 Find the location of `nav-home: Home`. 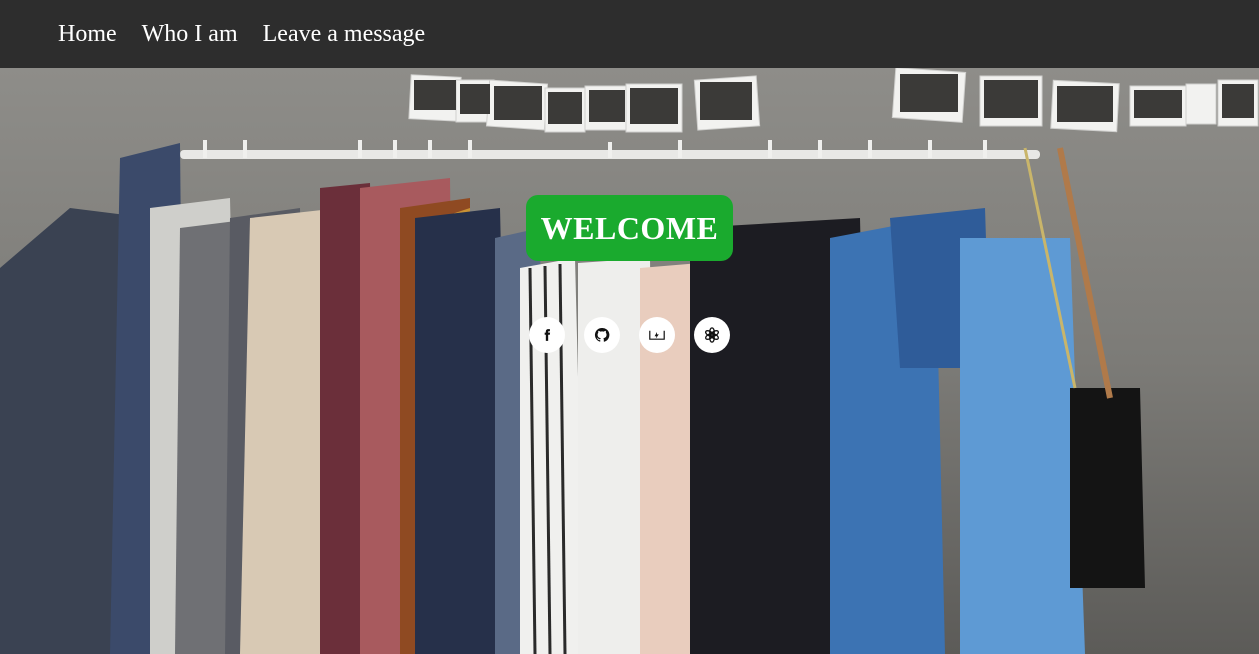

nav-home: Home is located at coordinates (87, 34).